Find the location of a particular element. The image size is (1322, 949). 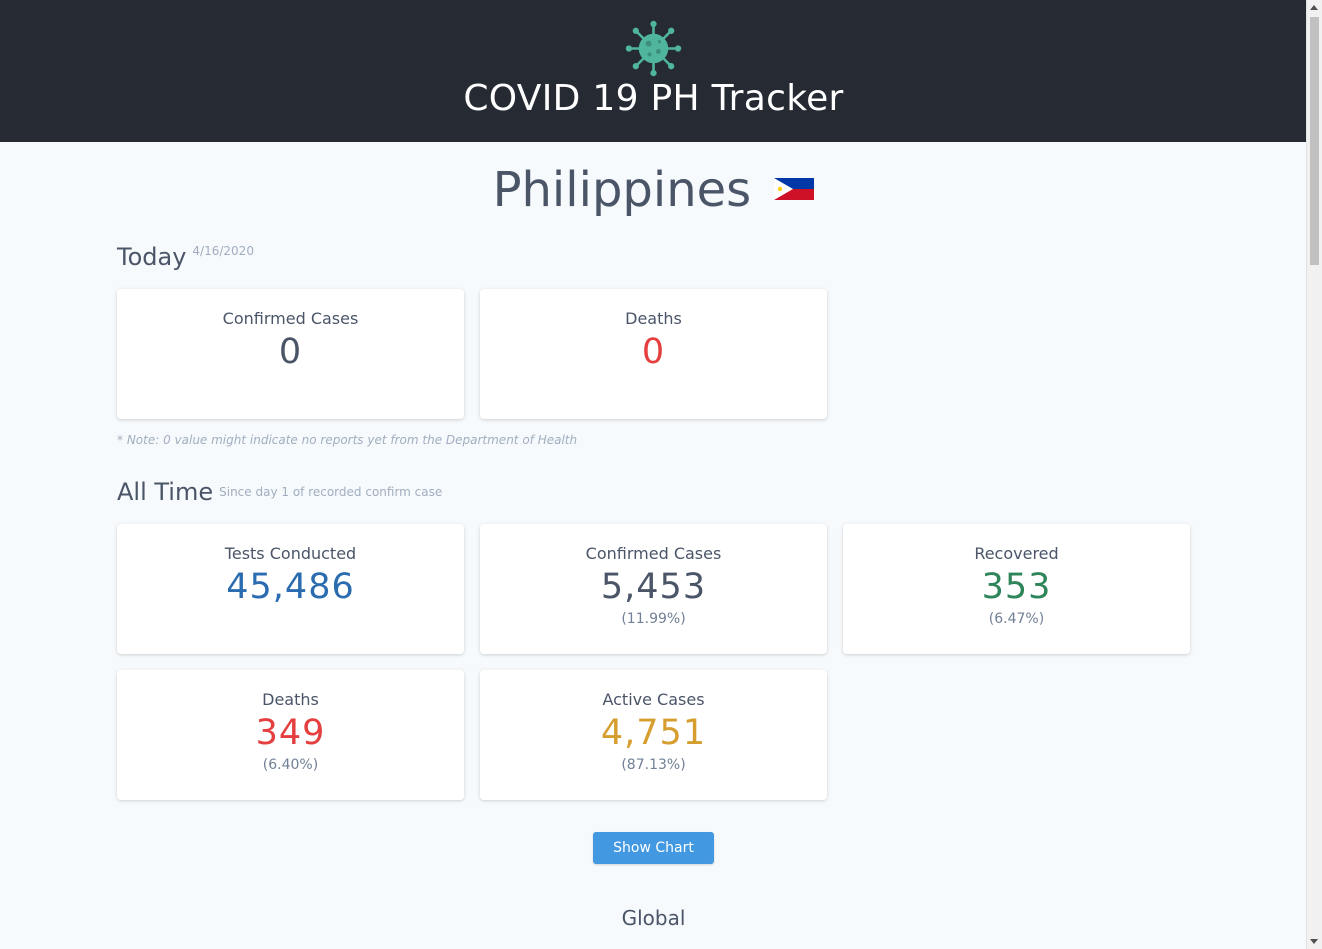

card-value: 5,453 is located at coordinates (653, 587).